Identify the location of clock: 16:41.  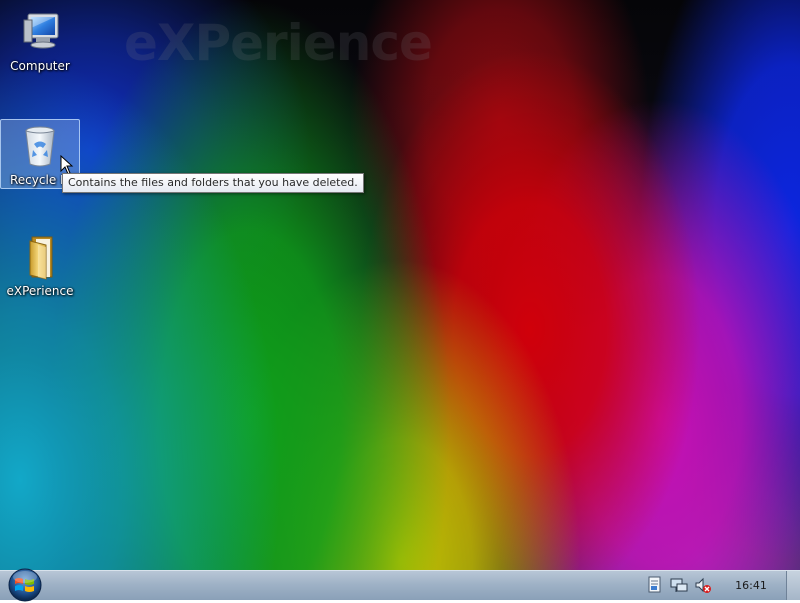
(751, 585).